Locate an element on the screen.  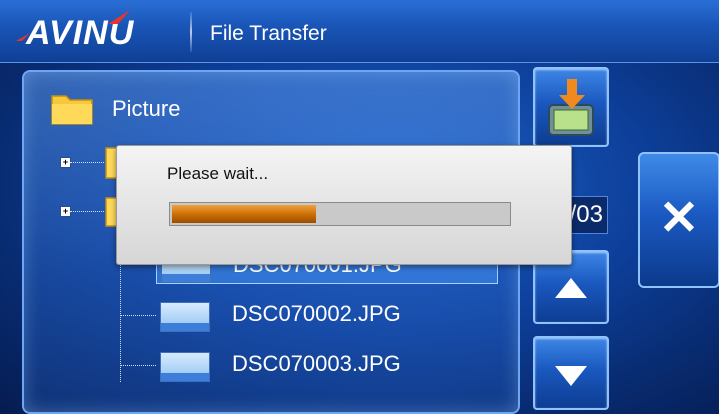
close-button: ✕ is located at coordinates (678, 220).